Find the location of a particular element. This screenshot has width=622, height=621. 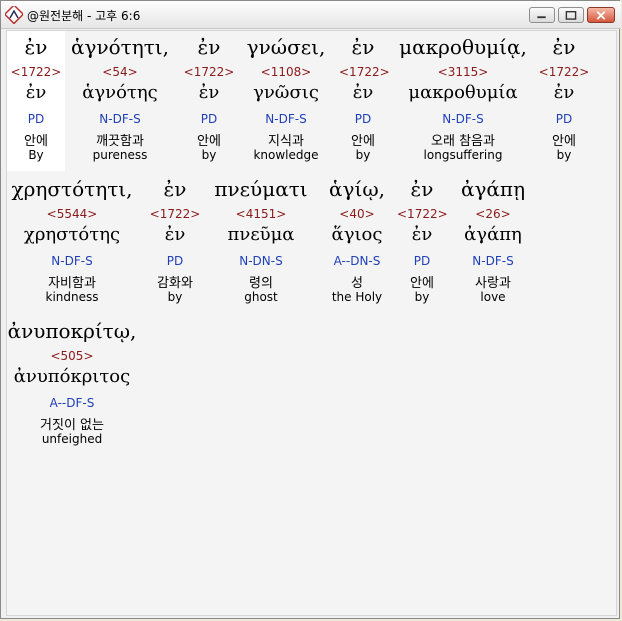

maximize-button is located at coordinates (571, 15).